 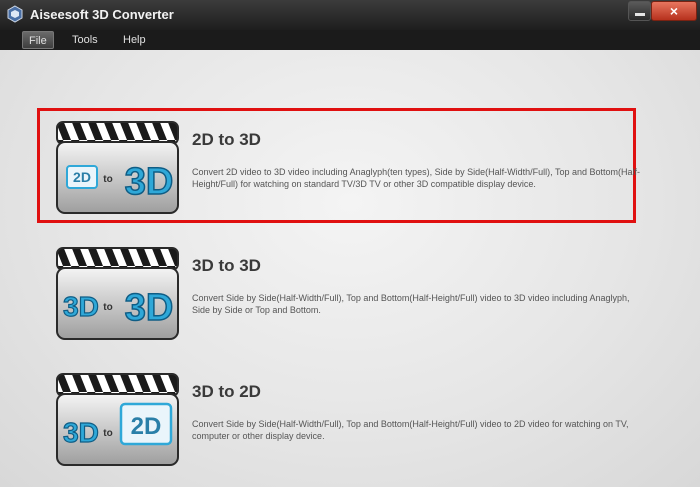 I want to click on menu-bar: File Tools Help, so click(x=350, y=40).